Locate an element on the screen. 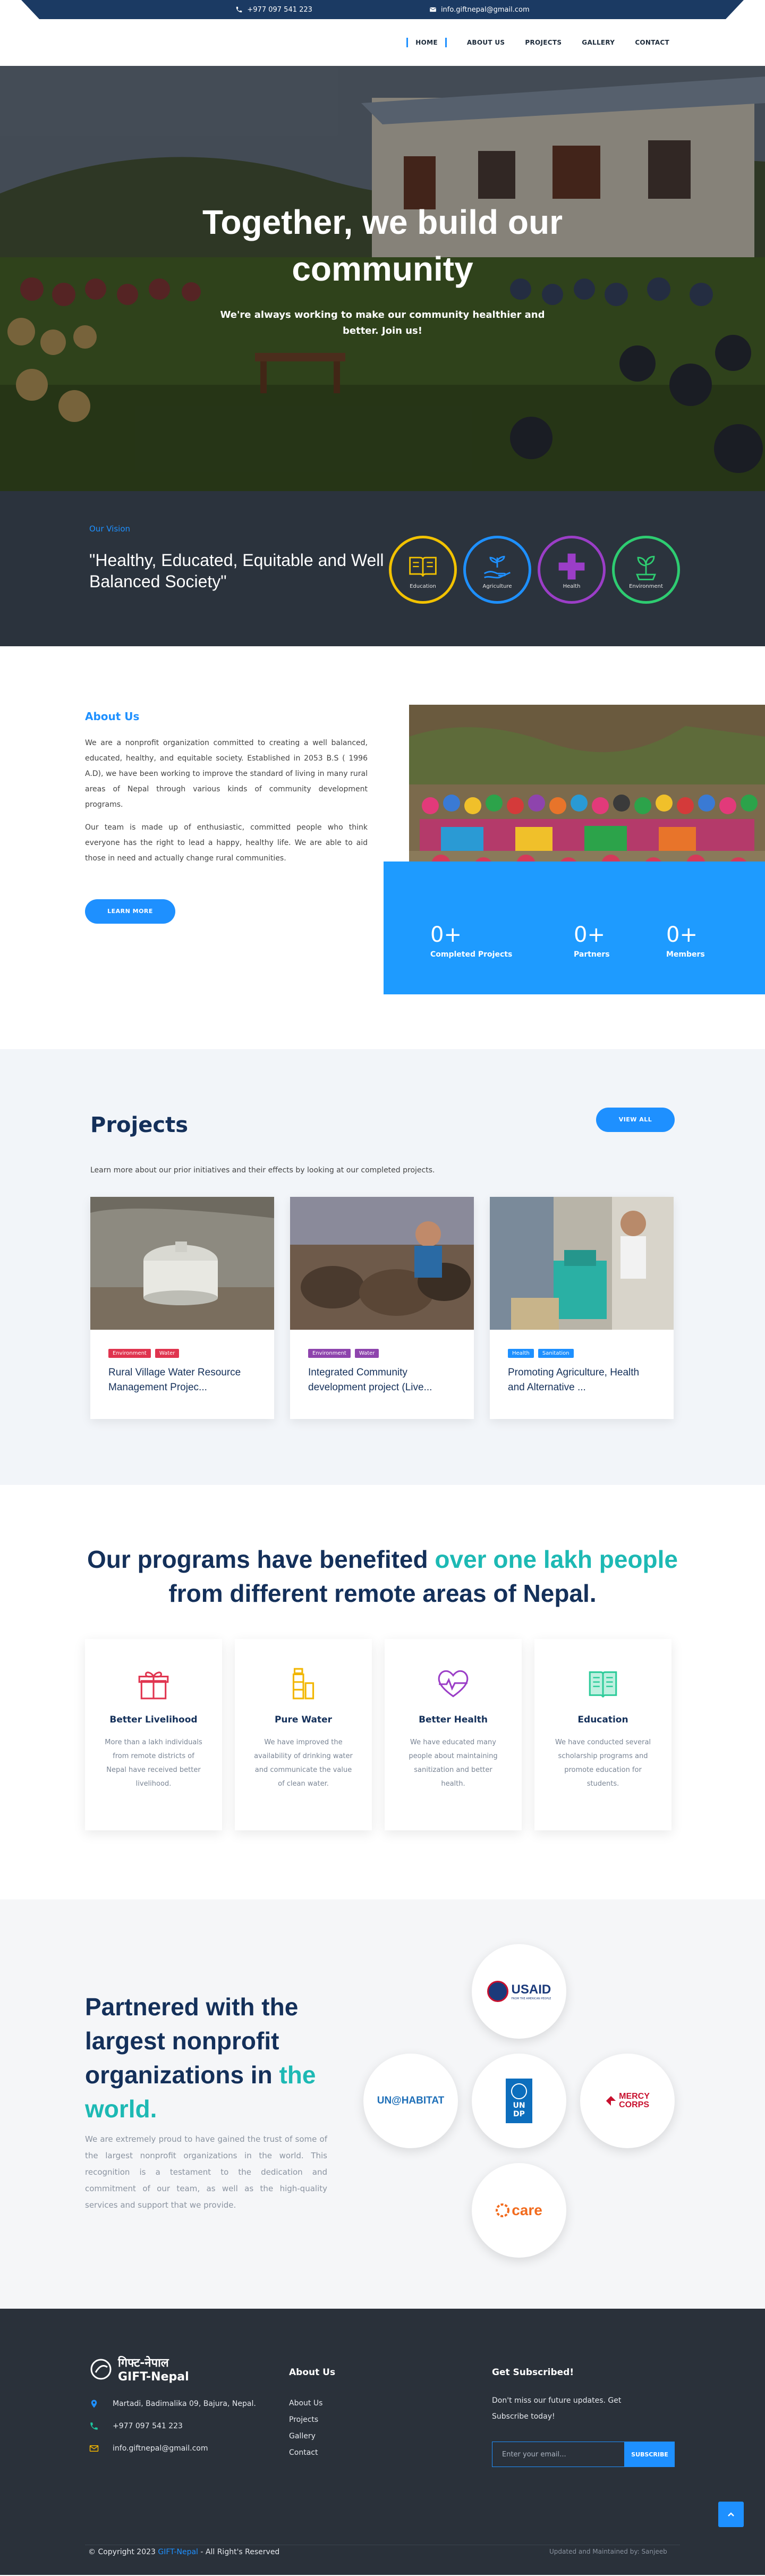 The height and width of the screenshot is (2576, 765). nav-projects: PROJECTS is located at coordinates (543, 43).